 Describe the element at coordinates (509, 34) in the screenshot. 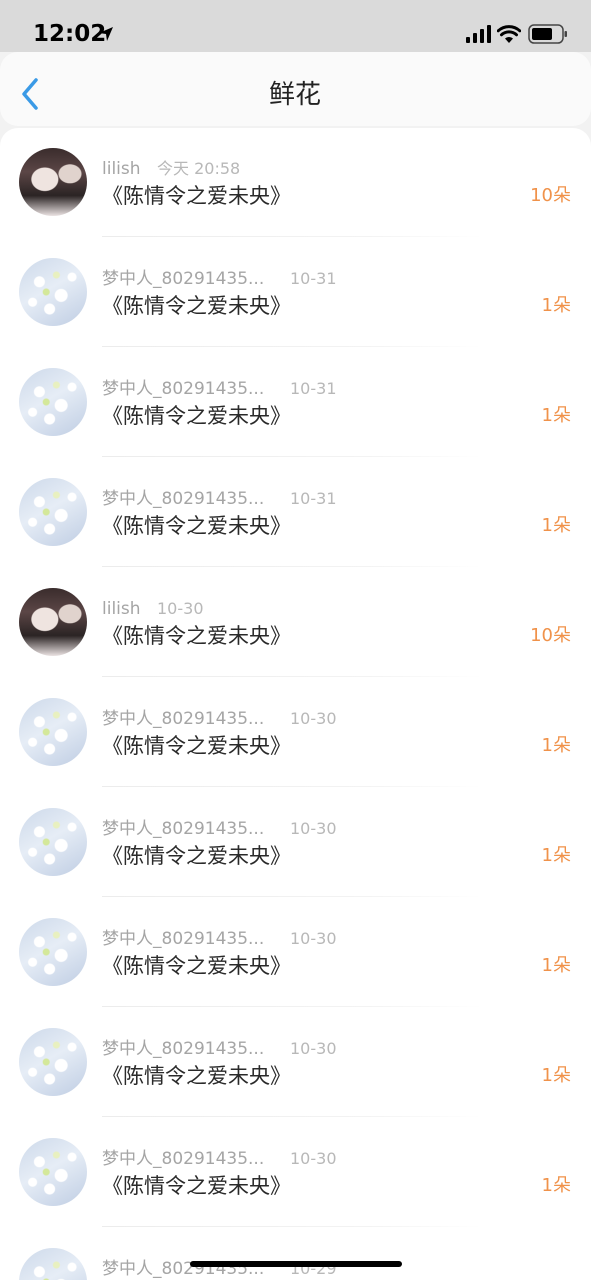

I see `wifi-icon` at that location.